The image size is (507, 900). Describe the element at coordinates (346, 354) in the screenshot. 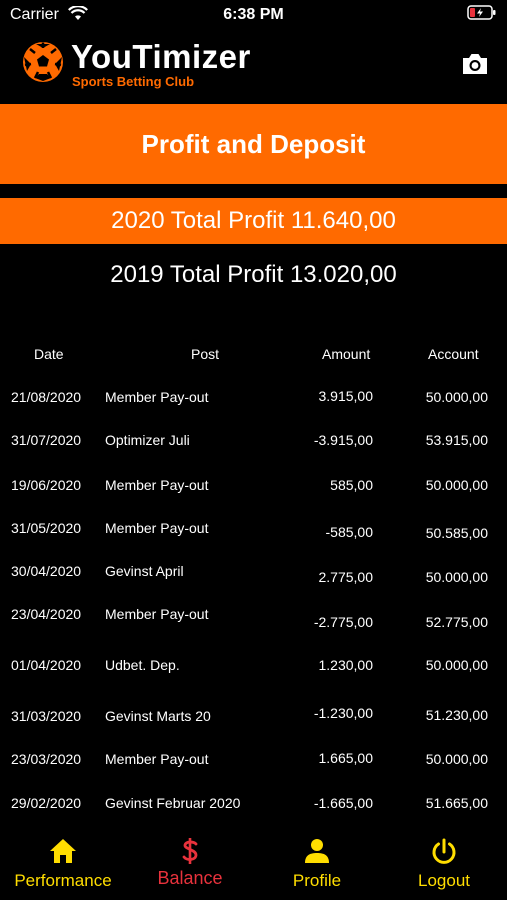

I see `column-header-amount: Amount` at that location.